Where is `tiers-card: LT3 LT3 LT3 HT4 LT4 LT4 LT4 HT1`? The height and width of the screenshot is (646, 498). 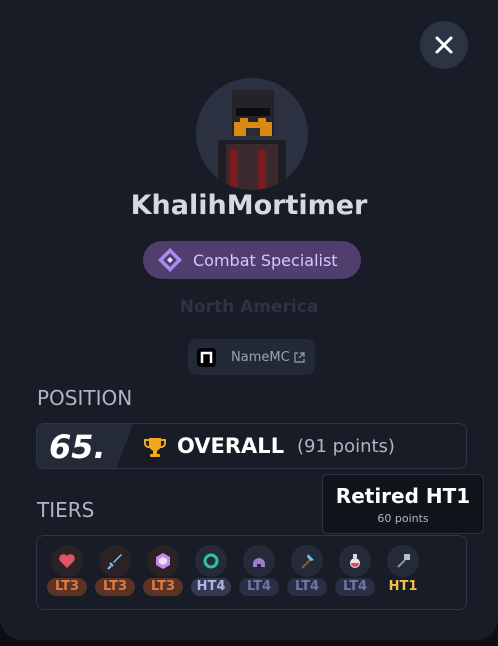
tiers-card: LT3 LT3 LT3 HT4 LT4 LT4 LT4 HT1 is located at coordinates (251, 572).